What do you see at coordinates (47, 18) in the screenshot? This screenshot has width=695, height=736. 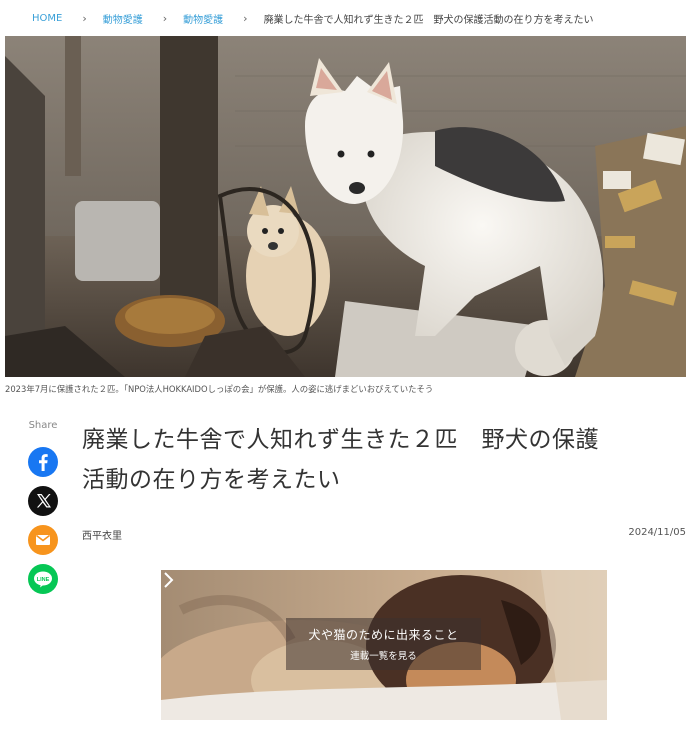 I see `breadcrumb-home-link: HOME` at bounding box center [47, 18].